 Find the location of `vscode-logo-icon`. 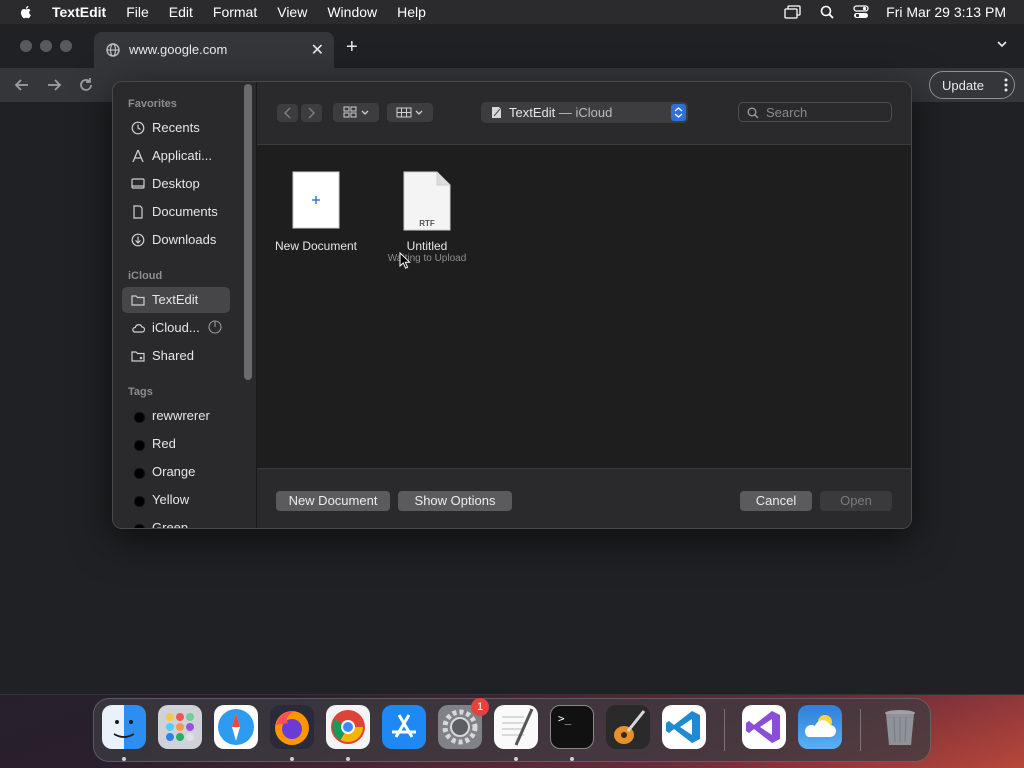

vscode-logo-icon is located at coordinates (683, 727).